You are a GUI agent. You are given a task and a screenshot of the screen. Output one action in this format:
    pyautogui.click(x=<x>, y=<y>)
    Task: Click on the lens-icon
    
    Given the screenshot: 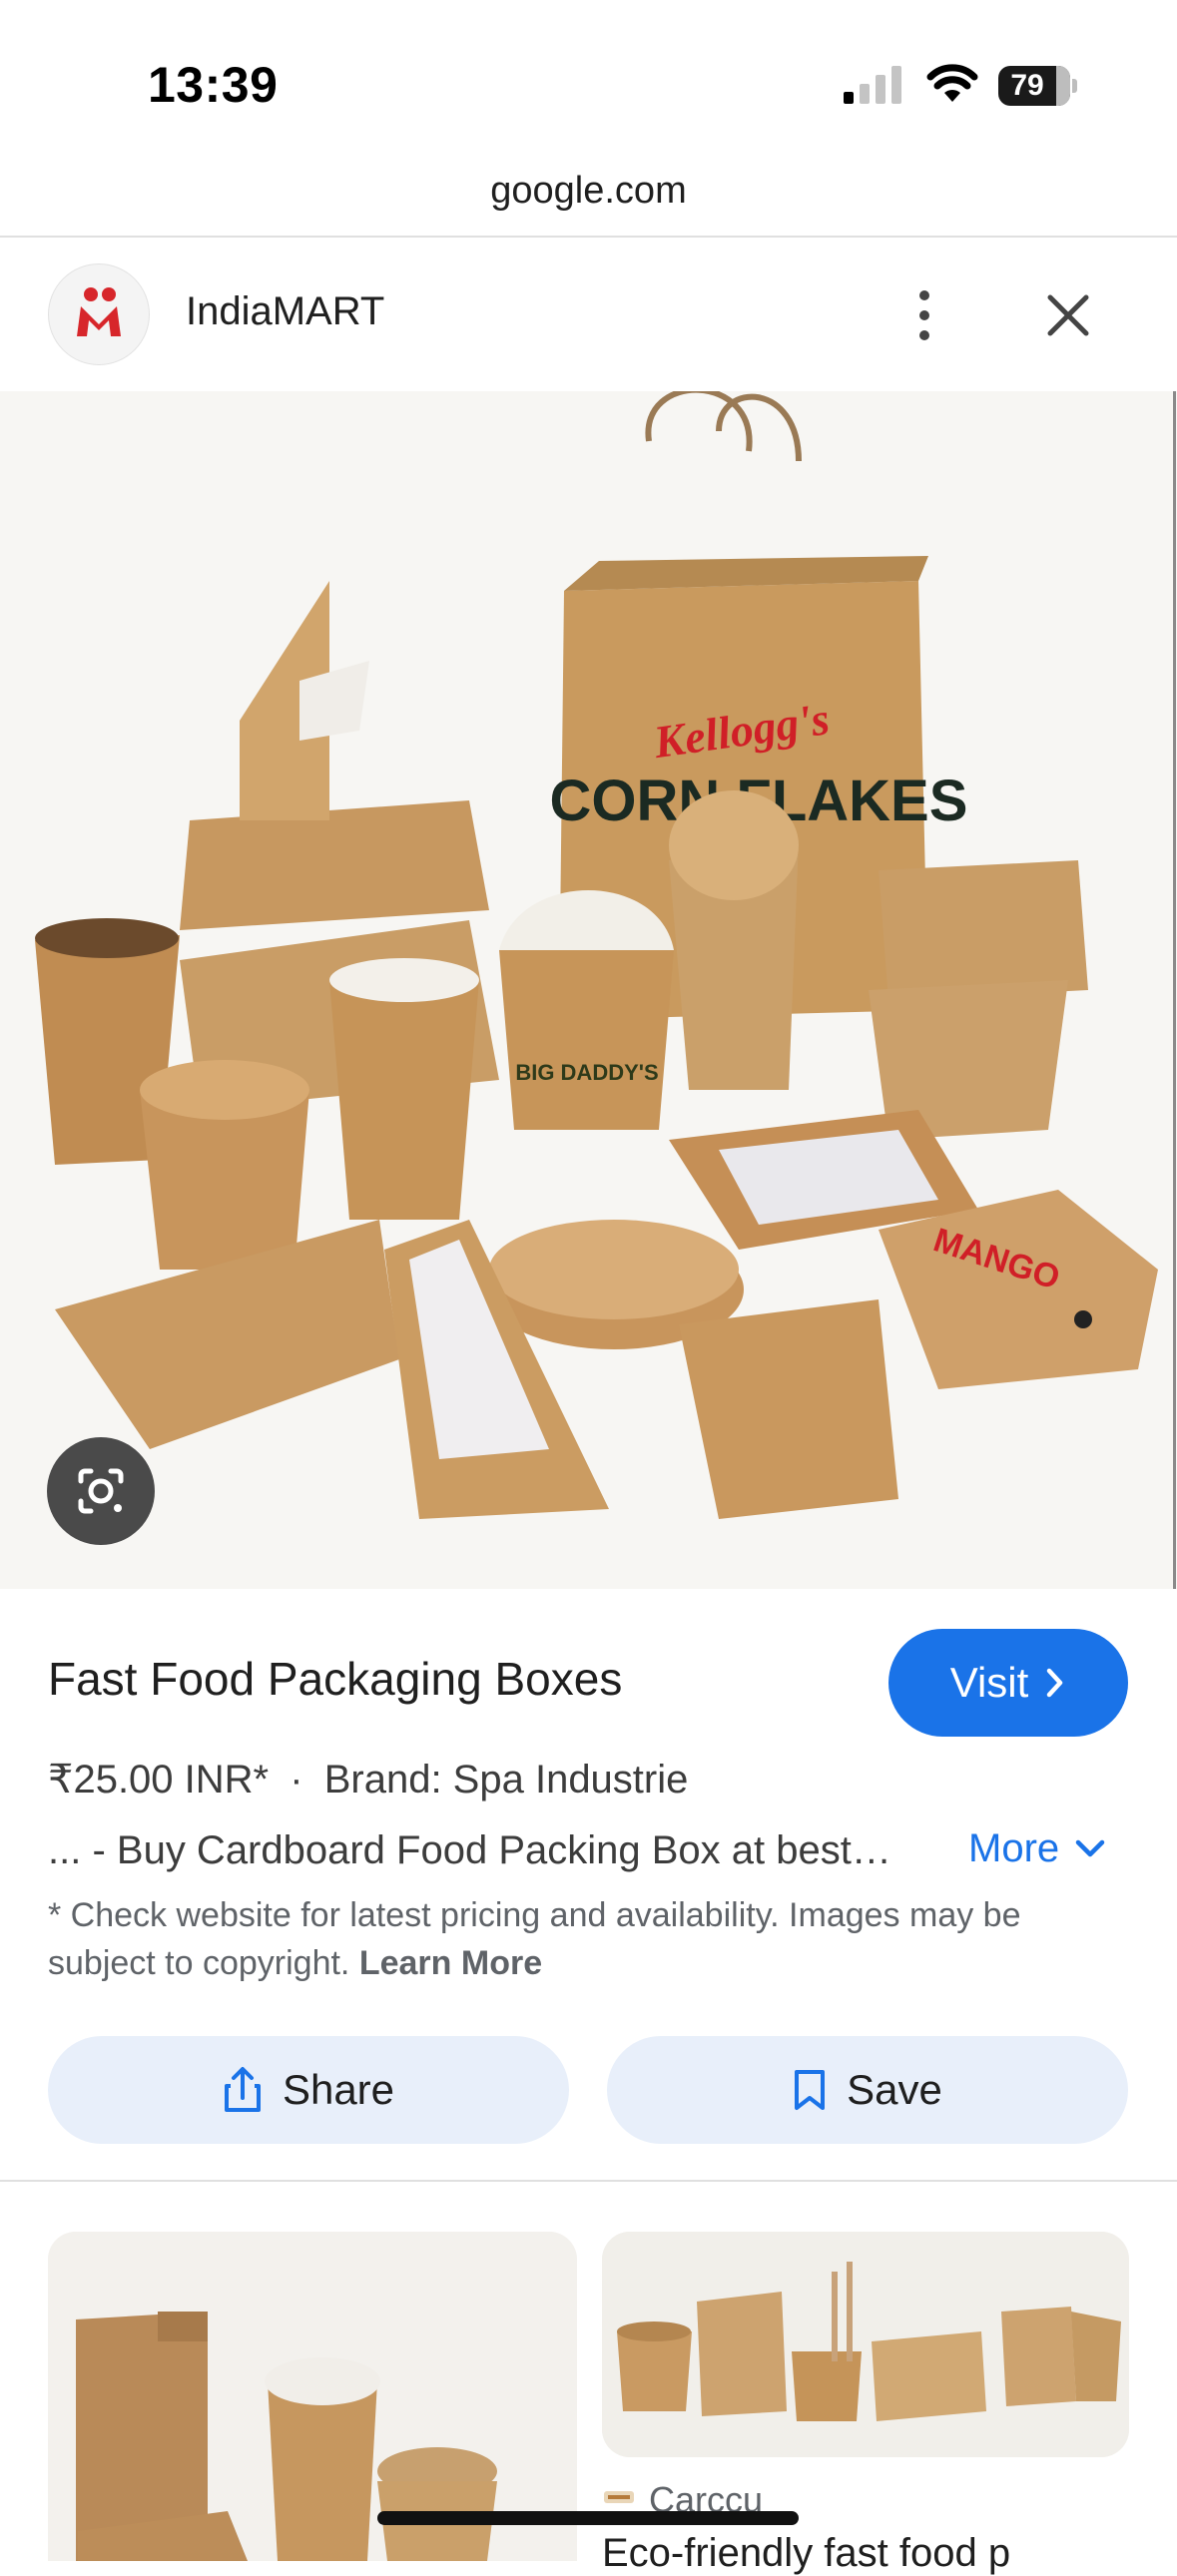 What is the action you would take?
    pyautogui.click(x=101, y=1491)
    